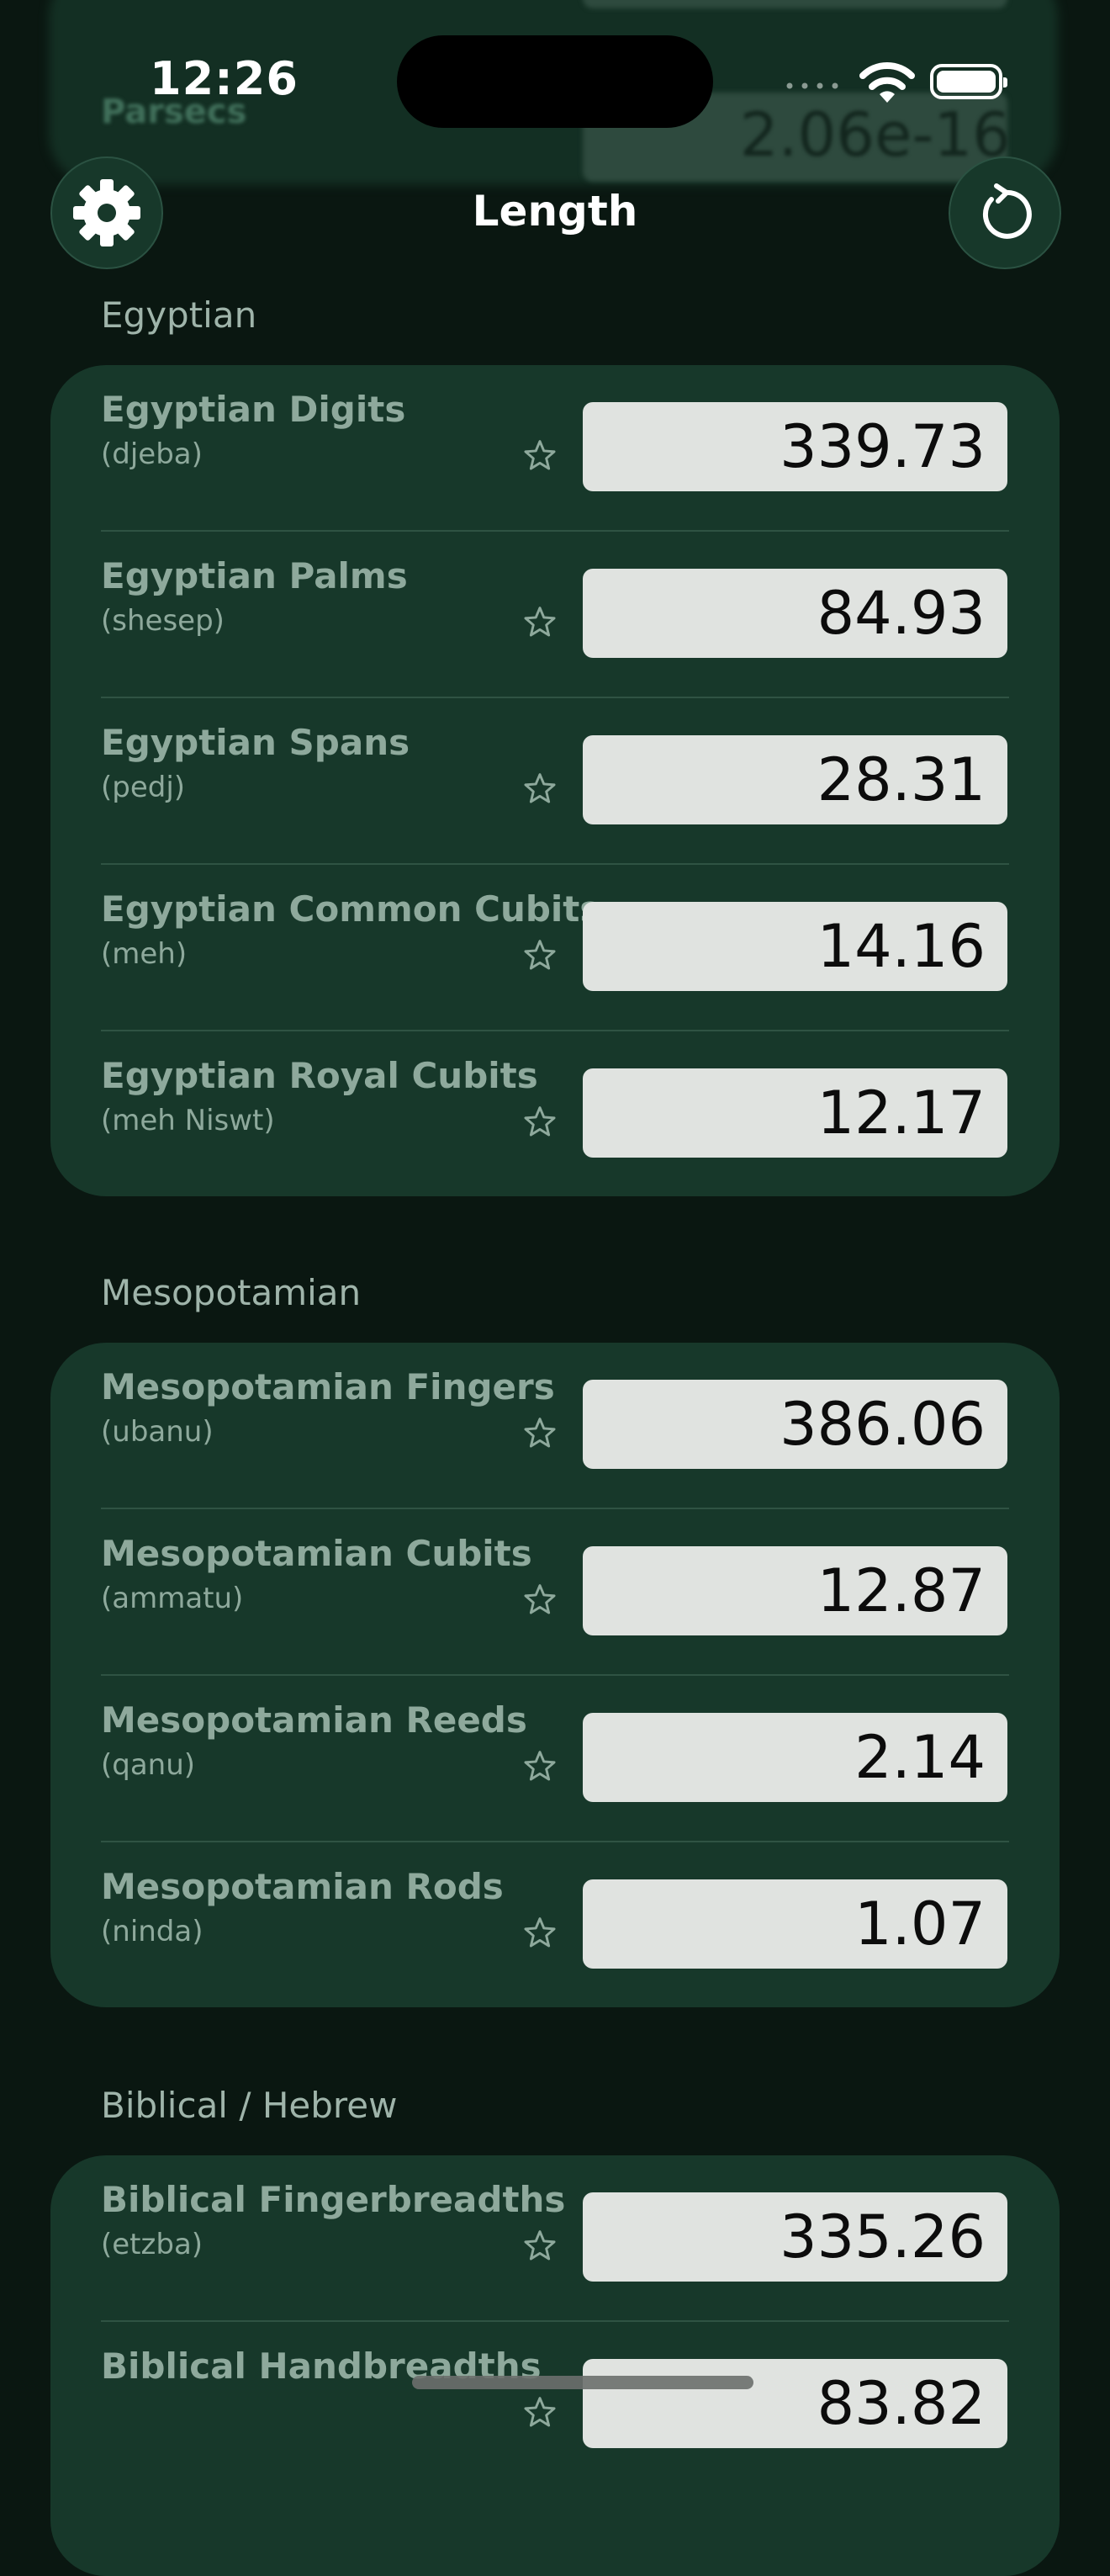 This screenshot has width=1110, height=2576. I want to click on unit-row: Mesopotamian Rods (ninda) 1.07, so click(555, 1925).